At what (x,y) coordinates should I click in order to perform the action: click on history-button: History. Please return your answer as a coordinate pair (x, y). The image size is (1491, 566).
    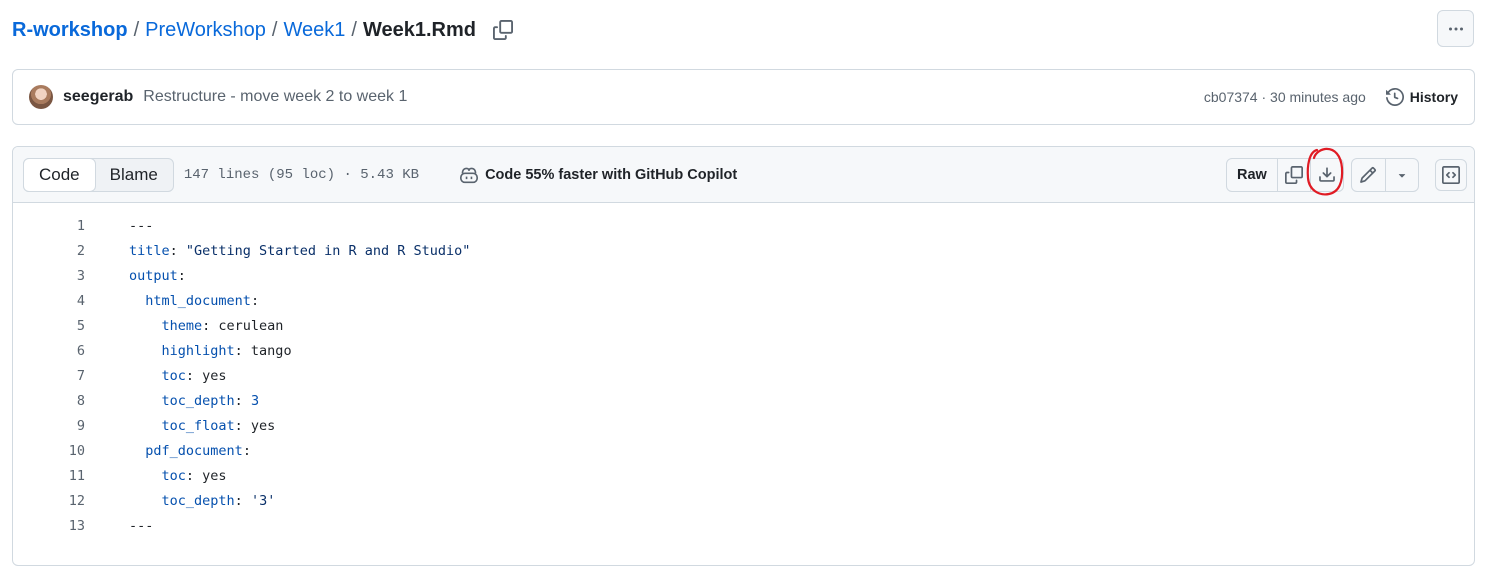
    Looking at the image, I should click on (1421, 97).